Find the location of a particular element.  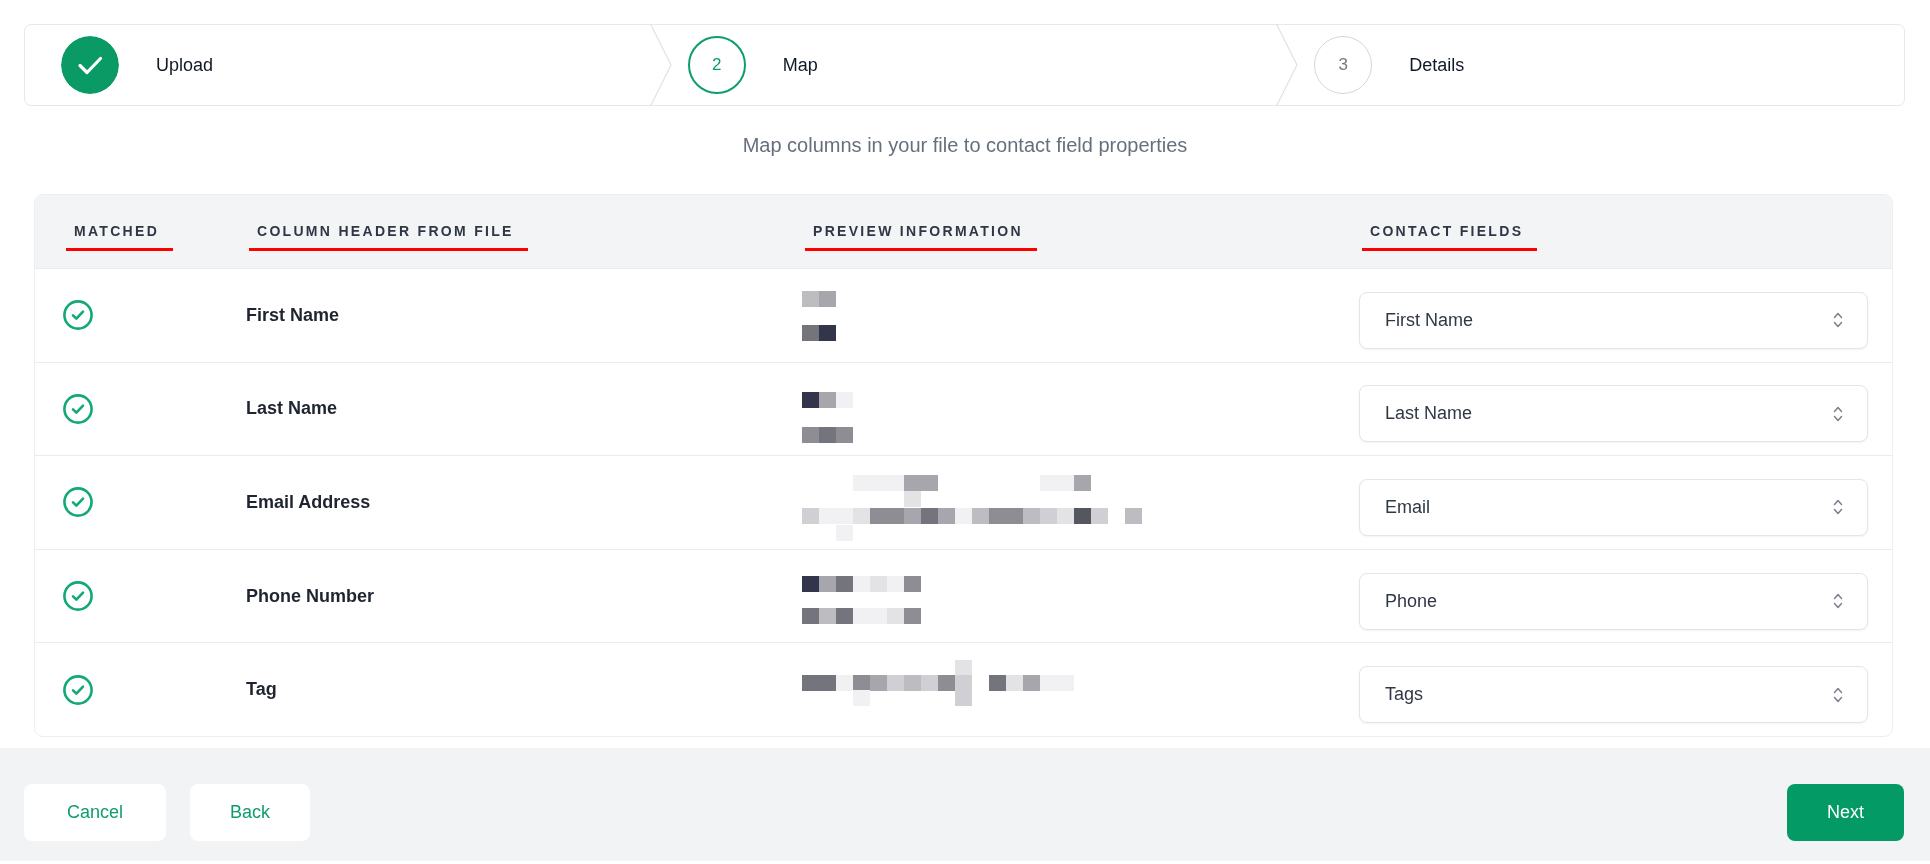

contact-field-select: Phone is located at coordinates (1613, 601).